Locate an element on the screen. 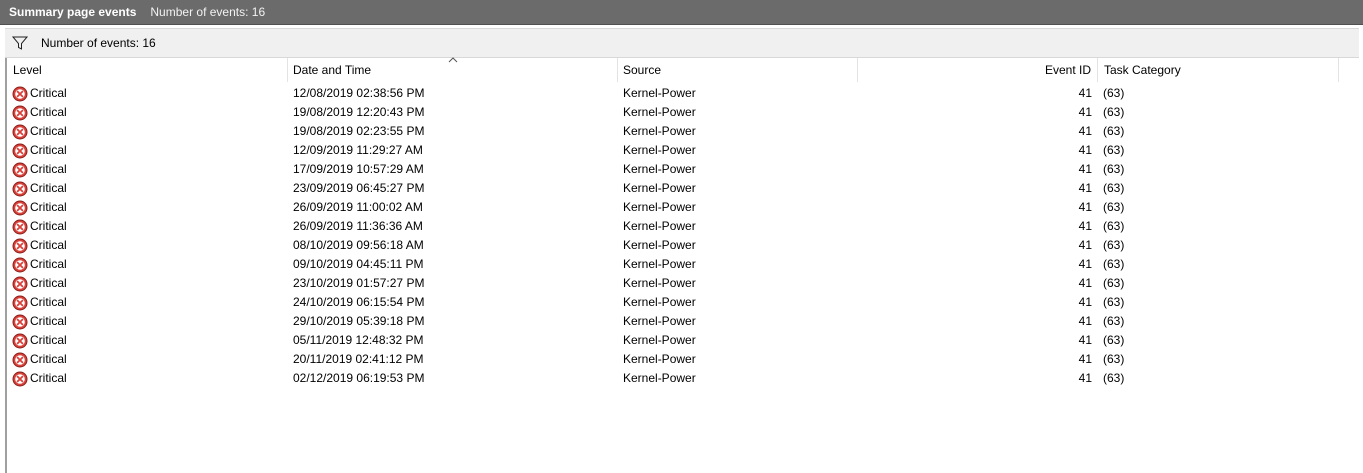 The height and width of the screenshot is (473, 1363). filter-bar: Number of events: 16 is located at coordinates (682, 43).